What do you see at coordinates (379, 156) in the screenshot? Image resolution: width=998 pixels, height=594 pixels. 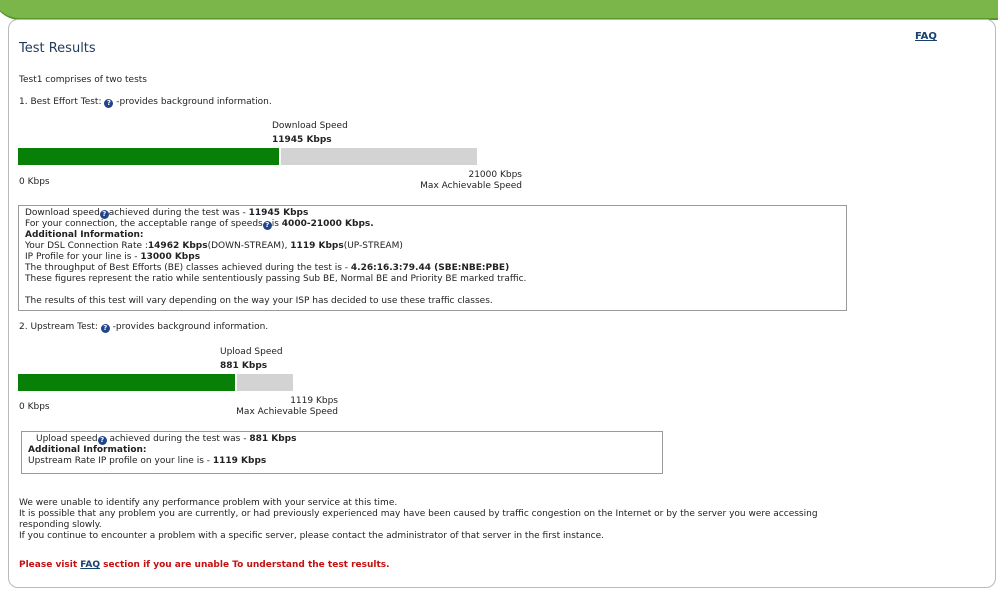 I see `download-bar-remaining` at bounding box center [379, 156].